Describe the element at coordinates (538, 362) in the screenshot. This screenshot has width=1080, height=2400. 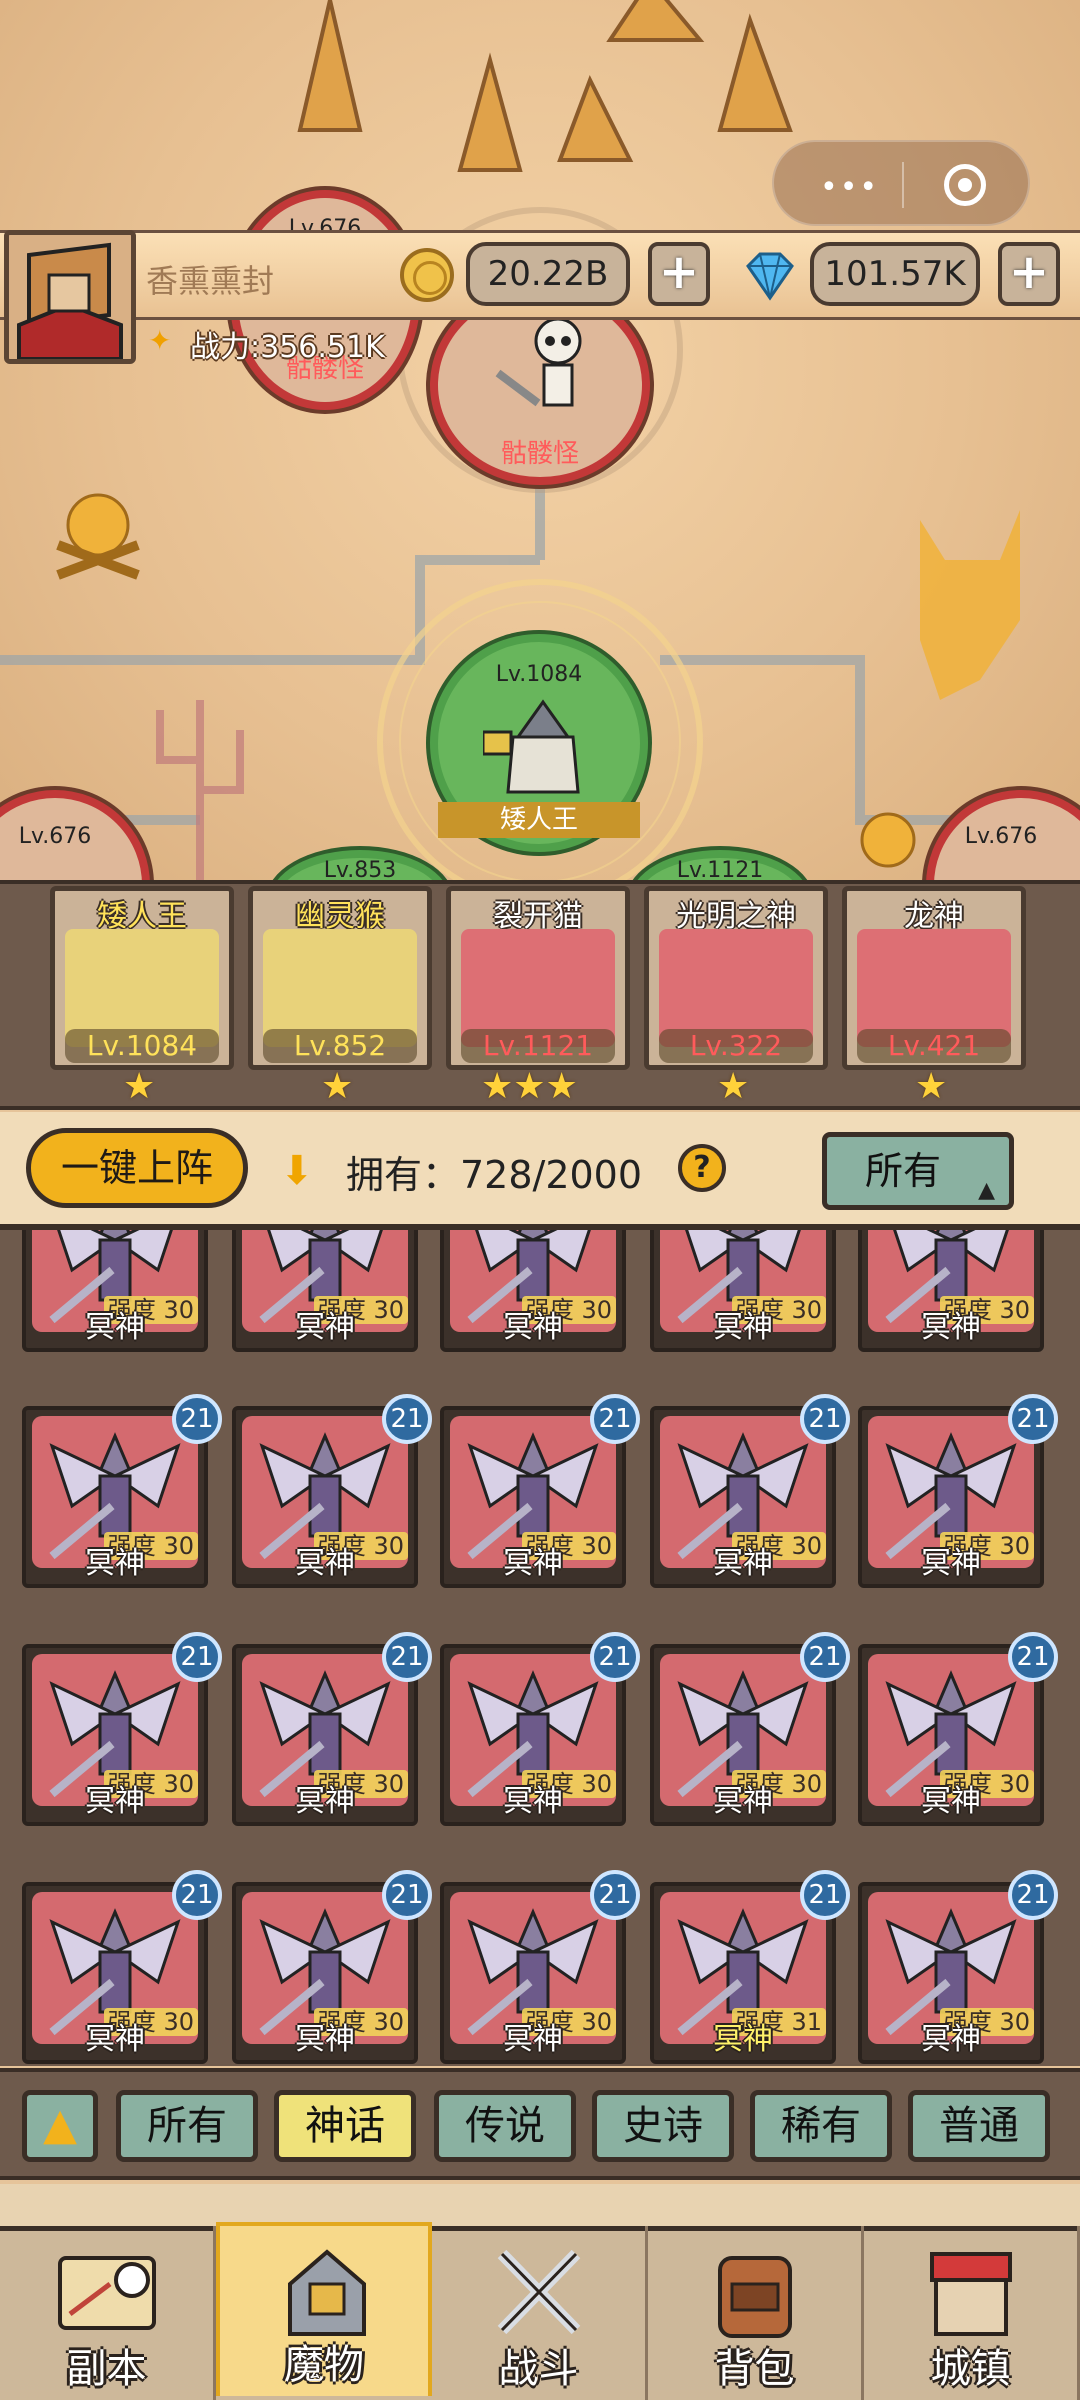
I see `skeleton-icon` at that location.